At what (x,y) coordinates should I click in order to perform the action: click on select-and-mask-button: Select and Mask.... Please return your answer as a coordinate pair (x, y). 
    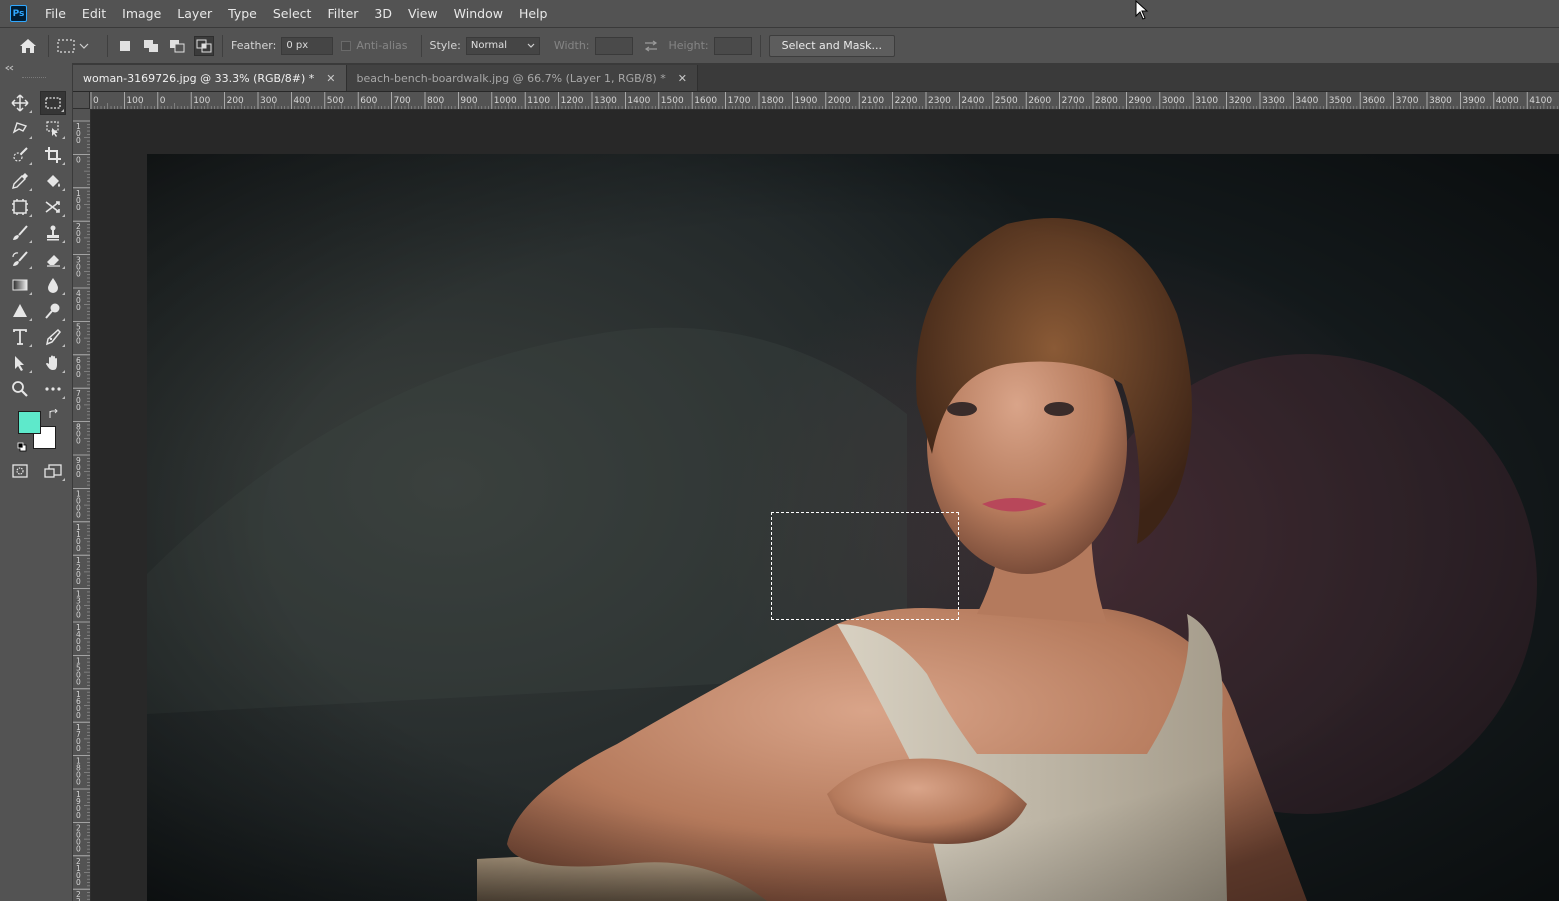
    Looking at the image, I should click on (832, 45).